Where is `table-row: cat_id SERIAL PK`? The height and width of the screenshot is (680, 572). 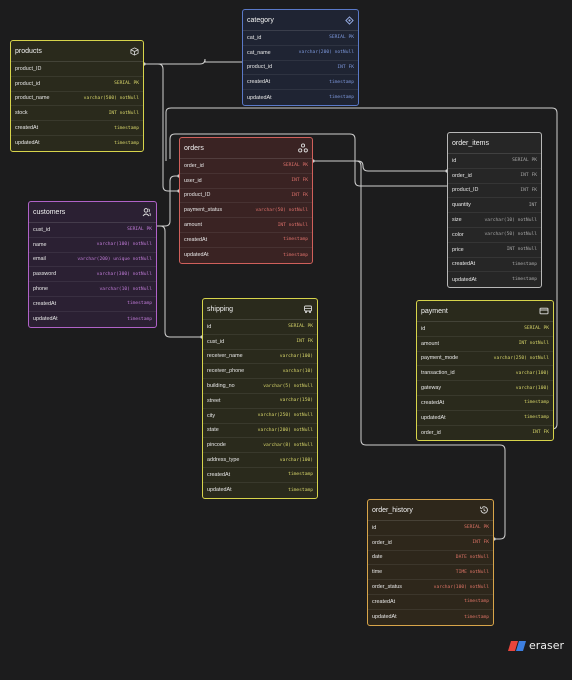
table-row: cat_id SERIAL PK is located at coordinates (300, 38).